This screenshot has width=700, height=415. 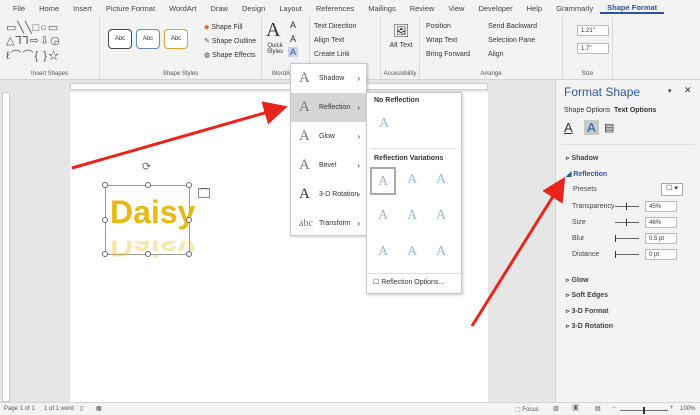 What do you see at coordinates (644, 410) in the screenshot?
I see `zoom-slider` at bounding box center [644, 410].